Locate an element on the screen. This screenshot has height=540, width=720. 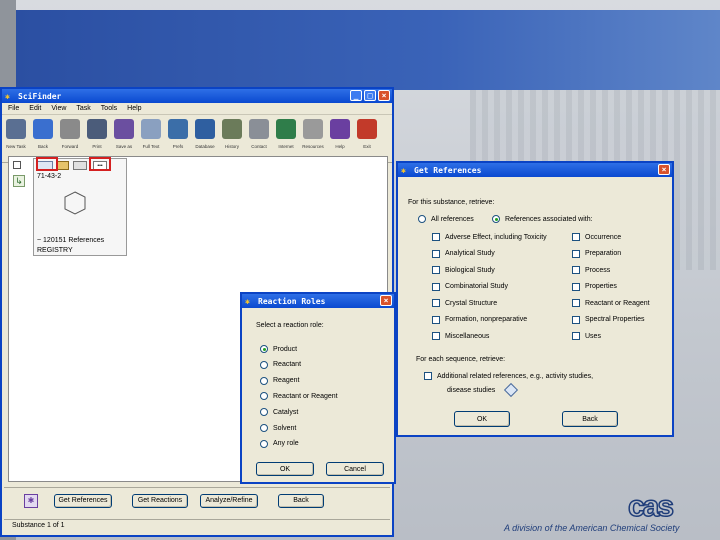
menu-view: View is located at coordinates (58, 108).